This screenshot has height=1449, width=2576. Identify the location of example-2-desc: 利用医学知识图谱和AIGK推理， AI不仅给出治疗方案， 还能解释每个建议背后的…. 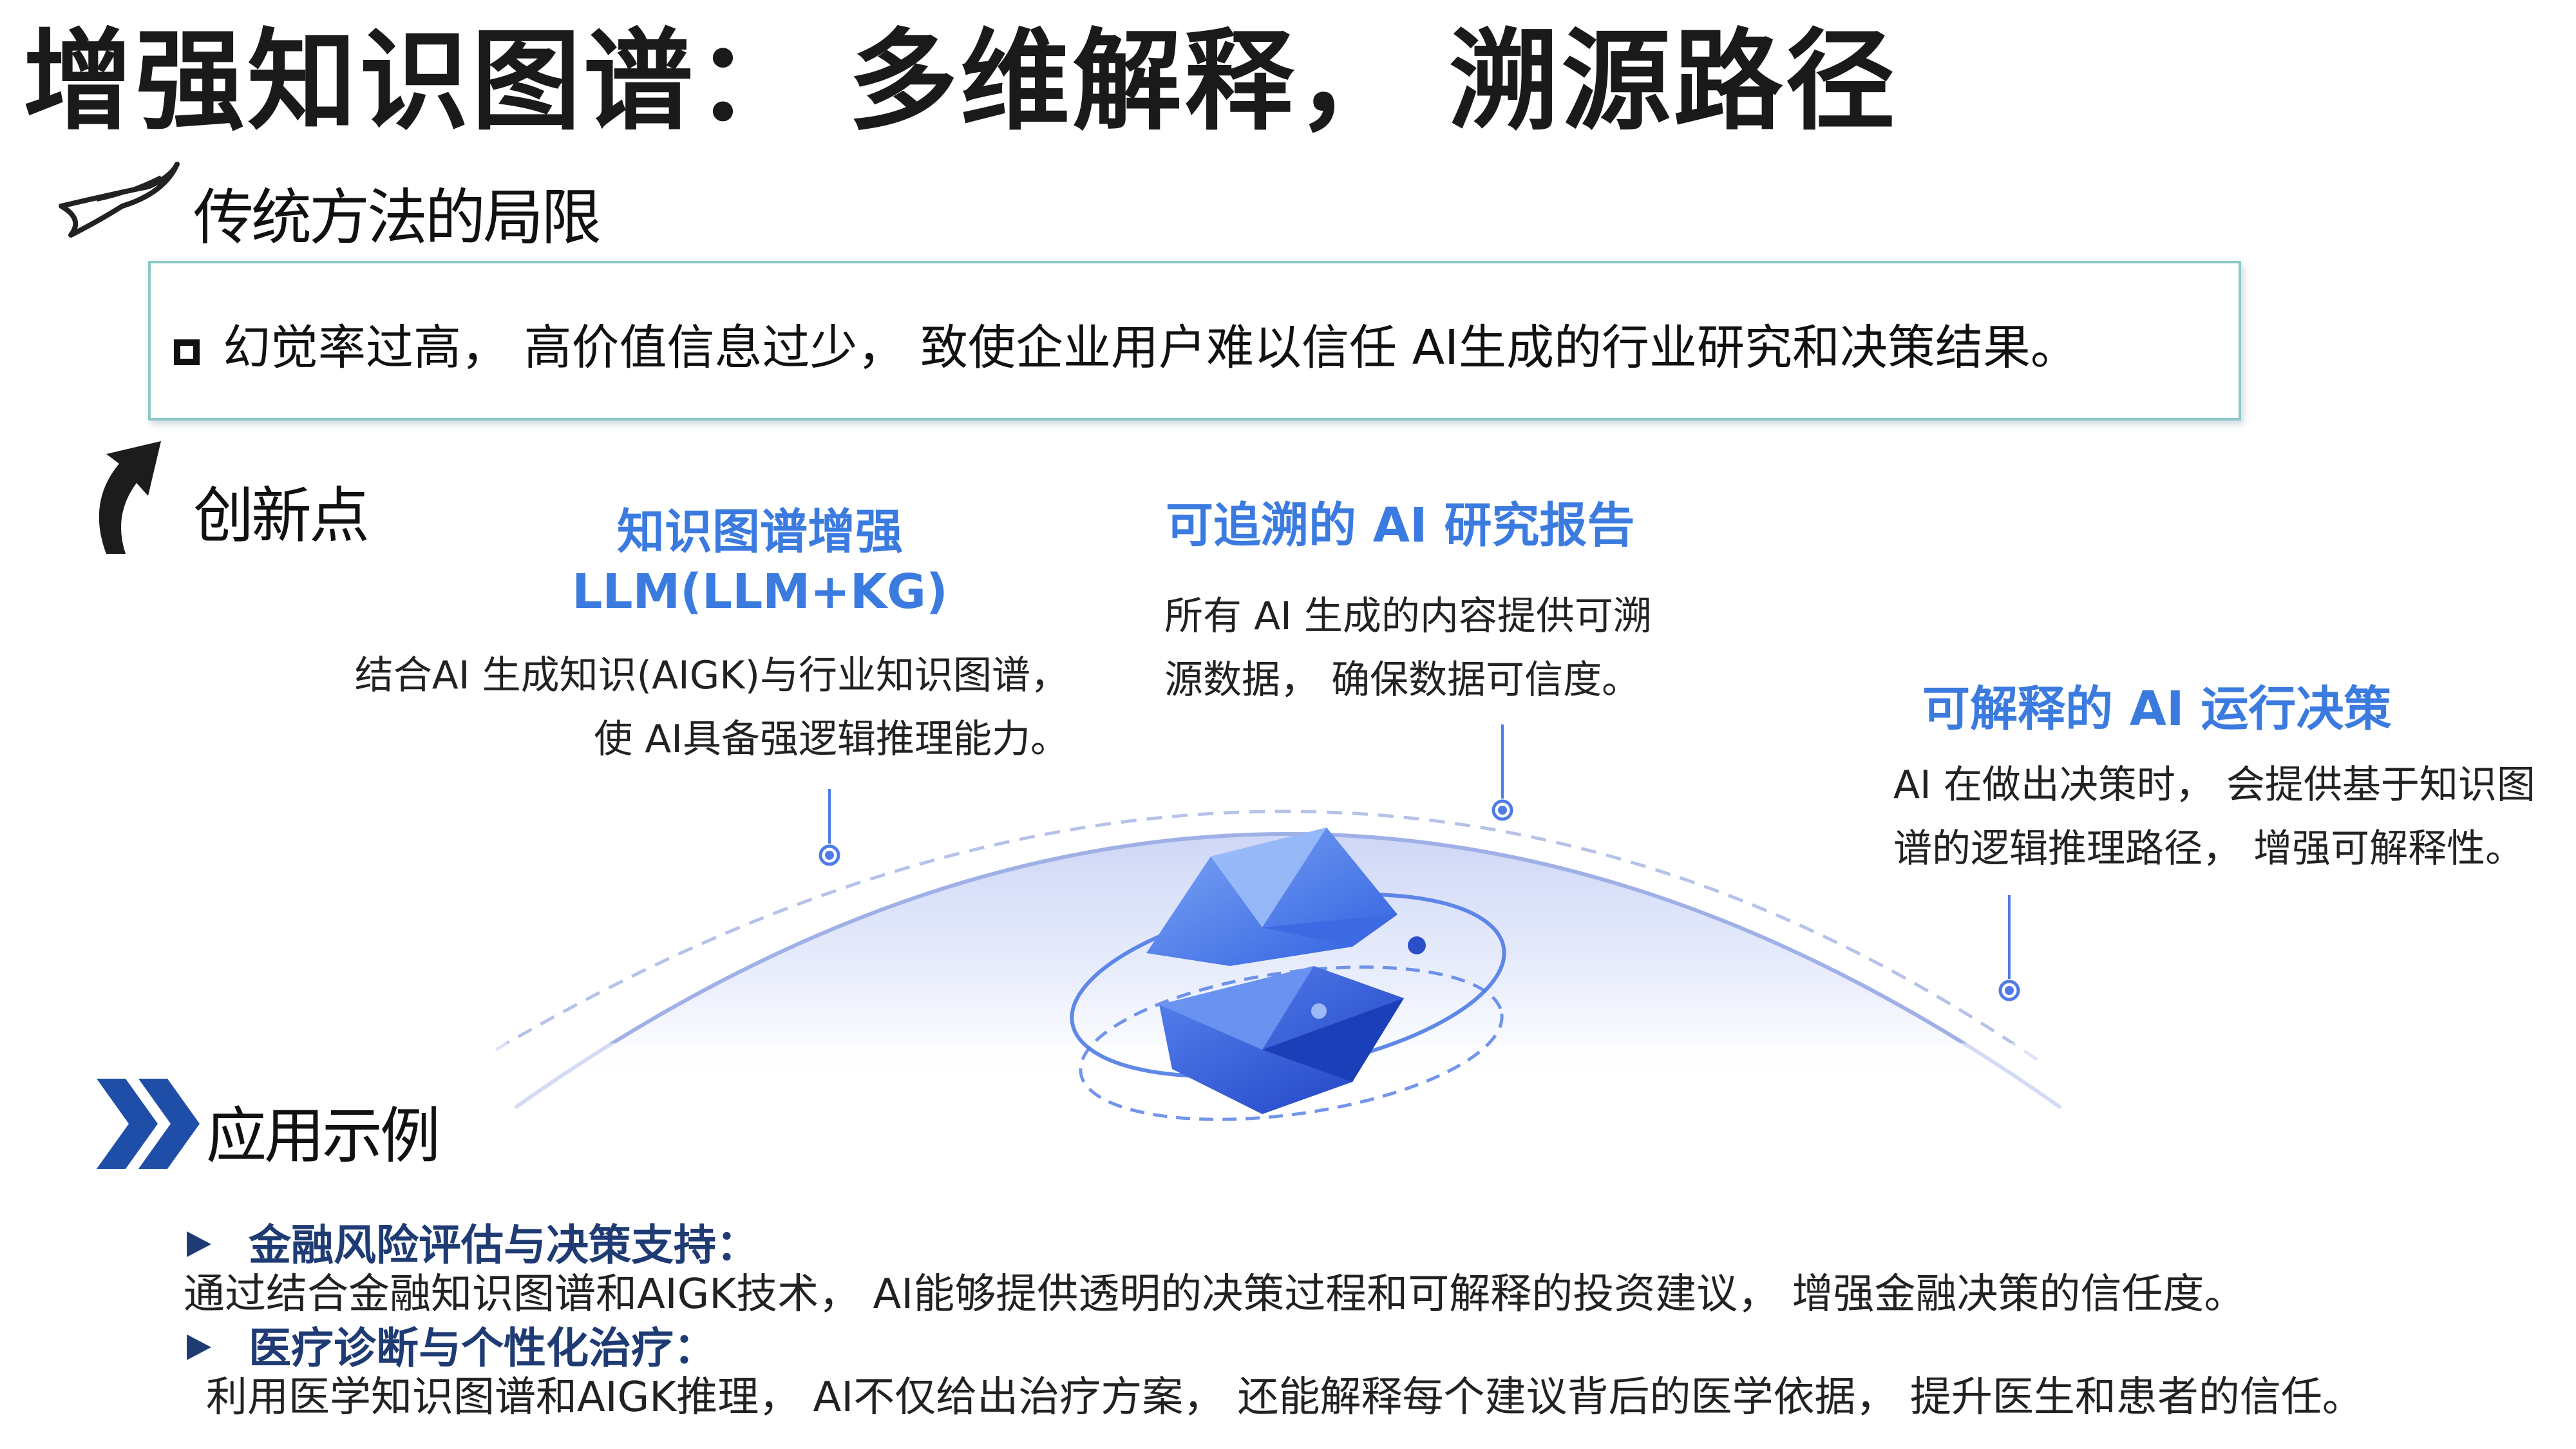
(1285, 1397).